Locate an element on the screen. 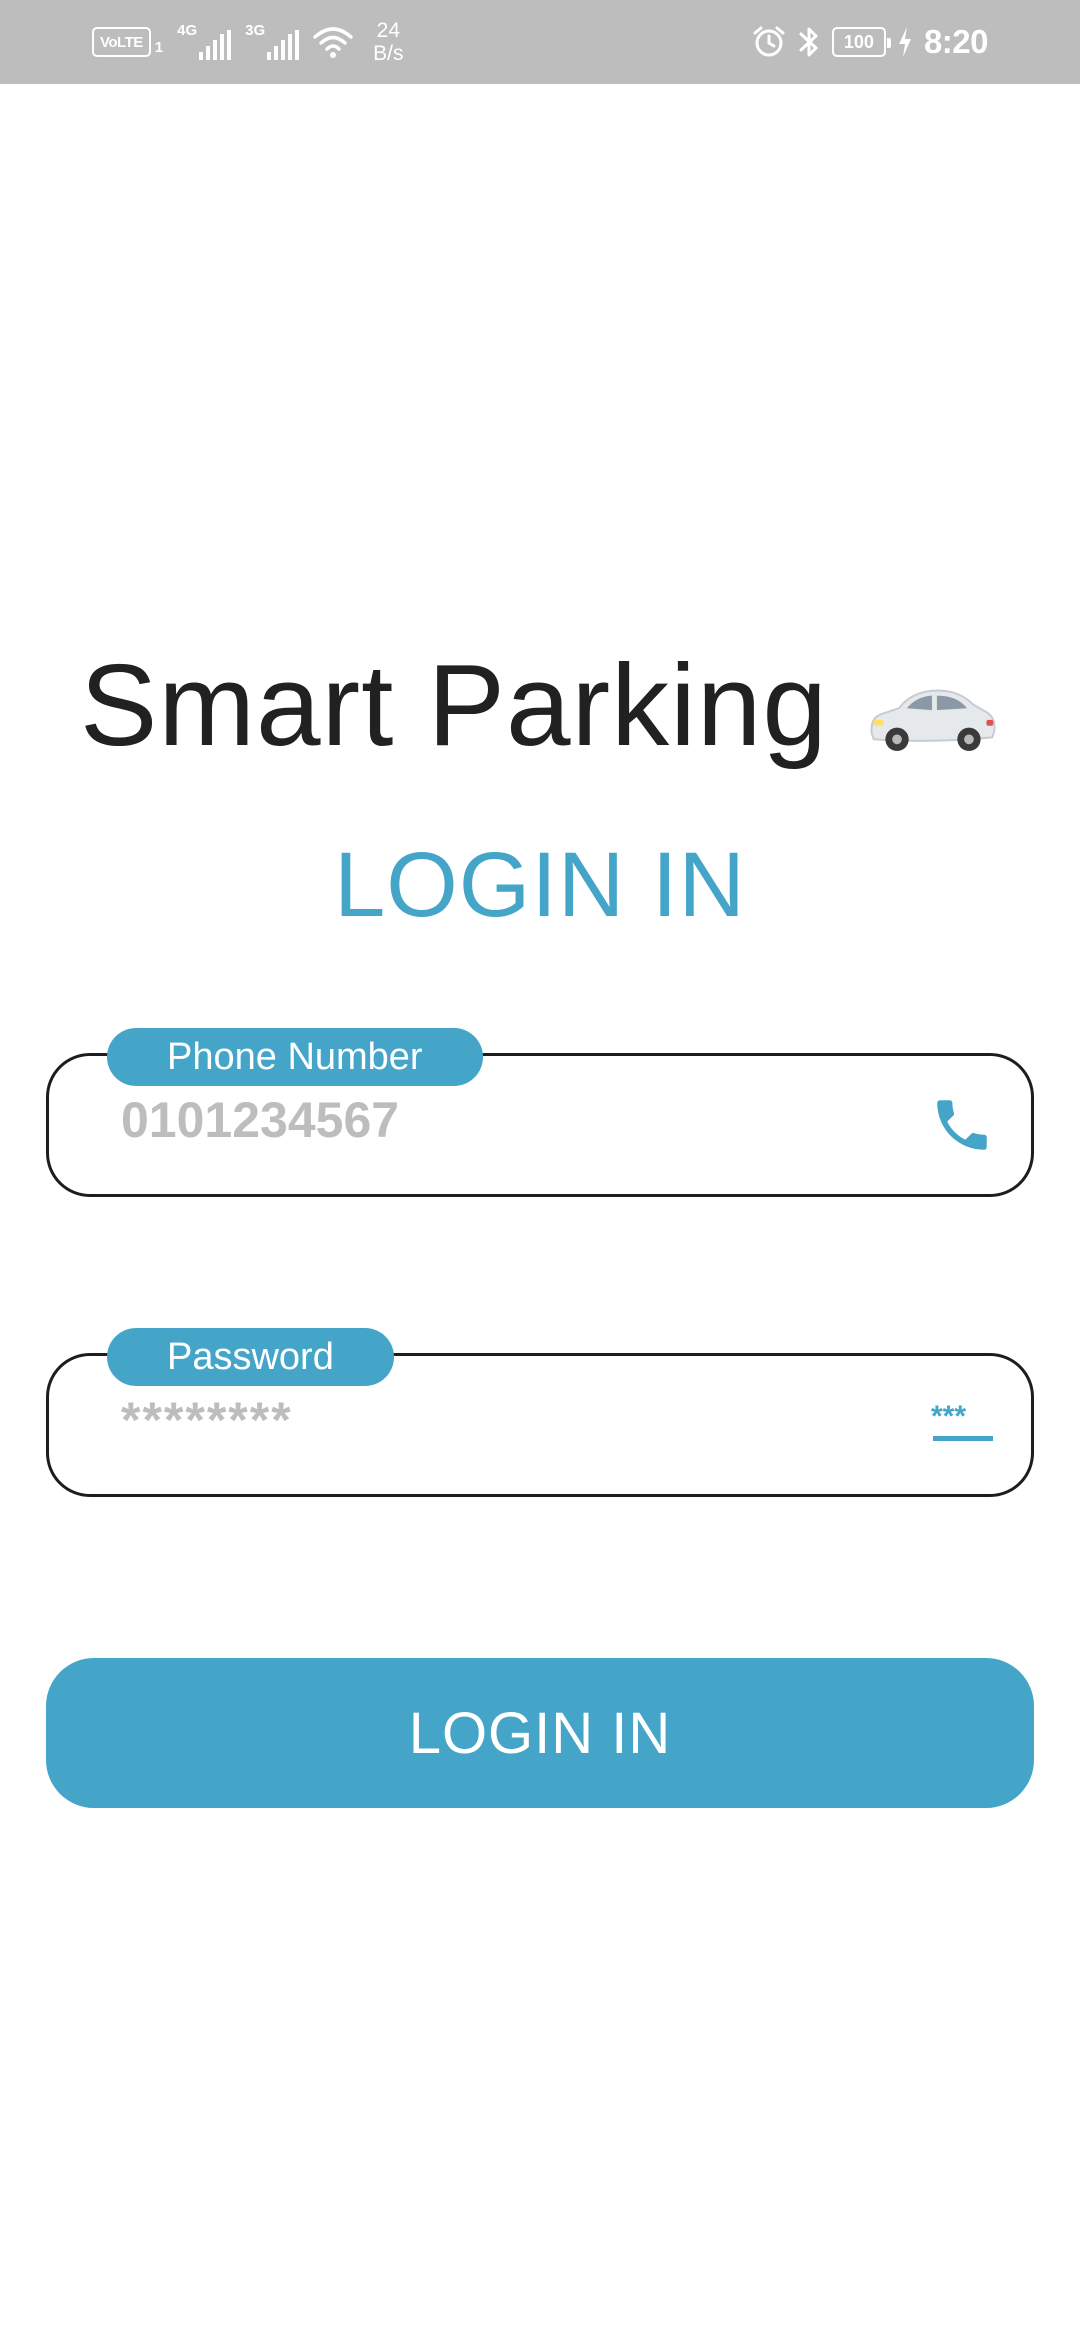 The height and width of the screenshot is (2340, 1080). network-type-2: 3G is located at coordinates (255, 30).